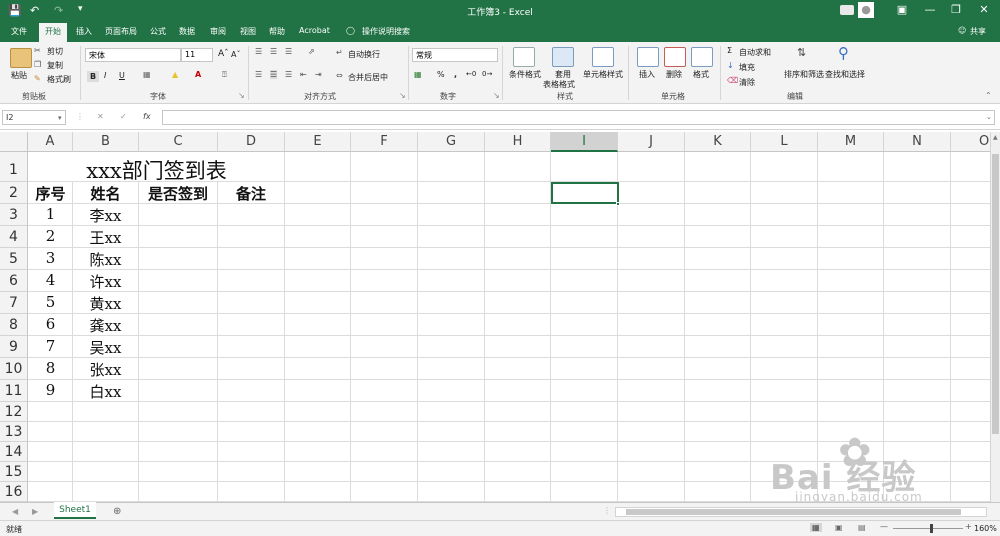  Describe the element at coordinates (995, 294) in the screenshot. I see `scroll-thumb` at that location.